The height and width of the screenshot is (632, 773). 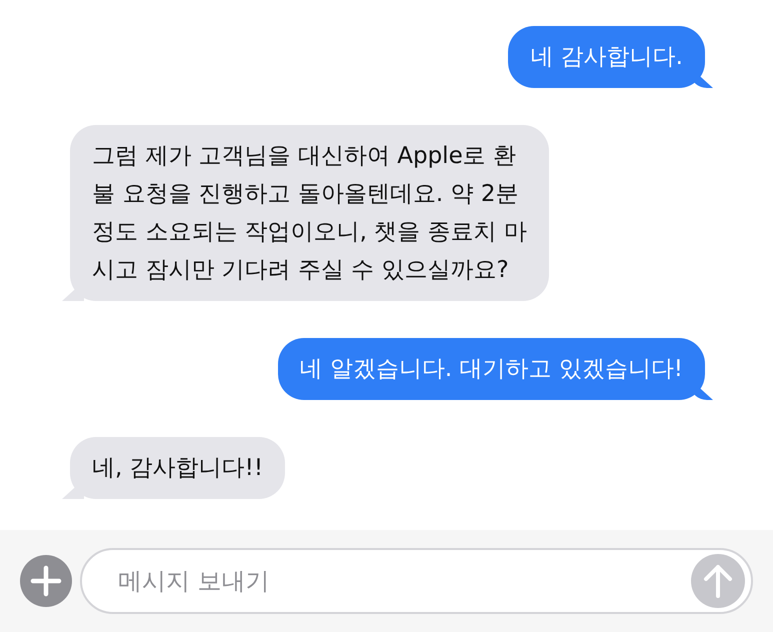 I want to click on message-field: 메시지 보내기, so click(x=416, y=581).